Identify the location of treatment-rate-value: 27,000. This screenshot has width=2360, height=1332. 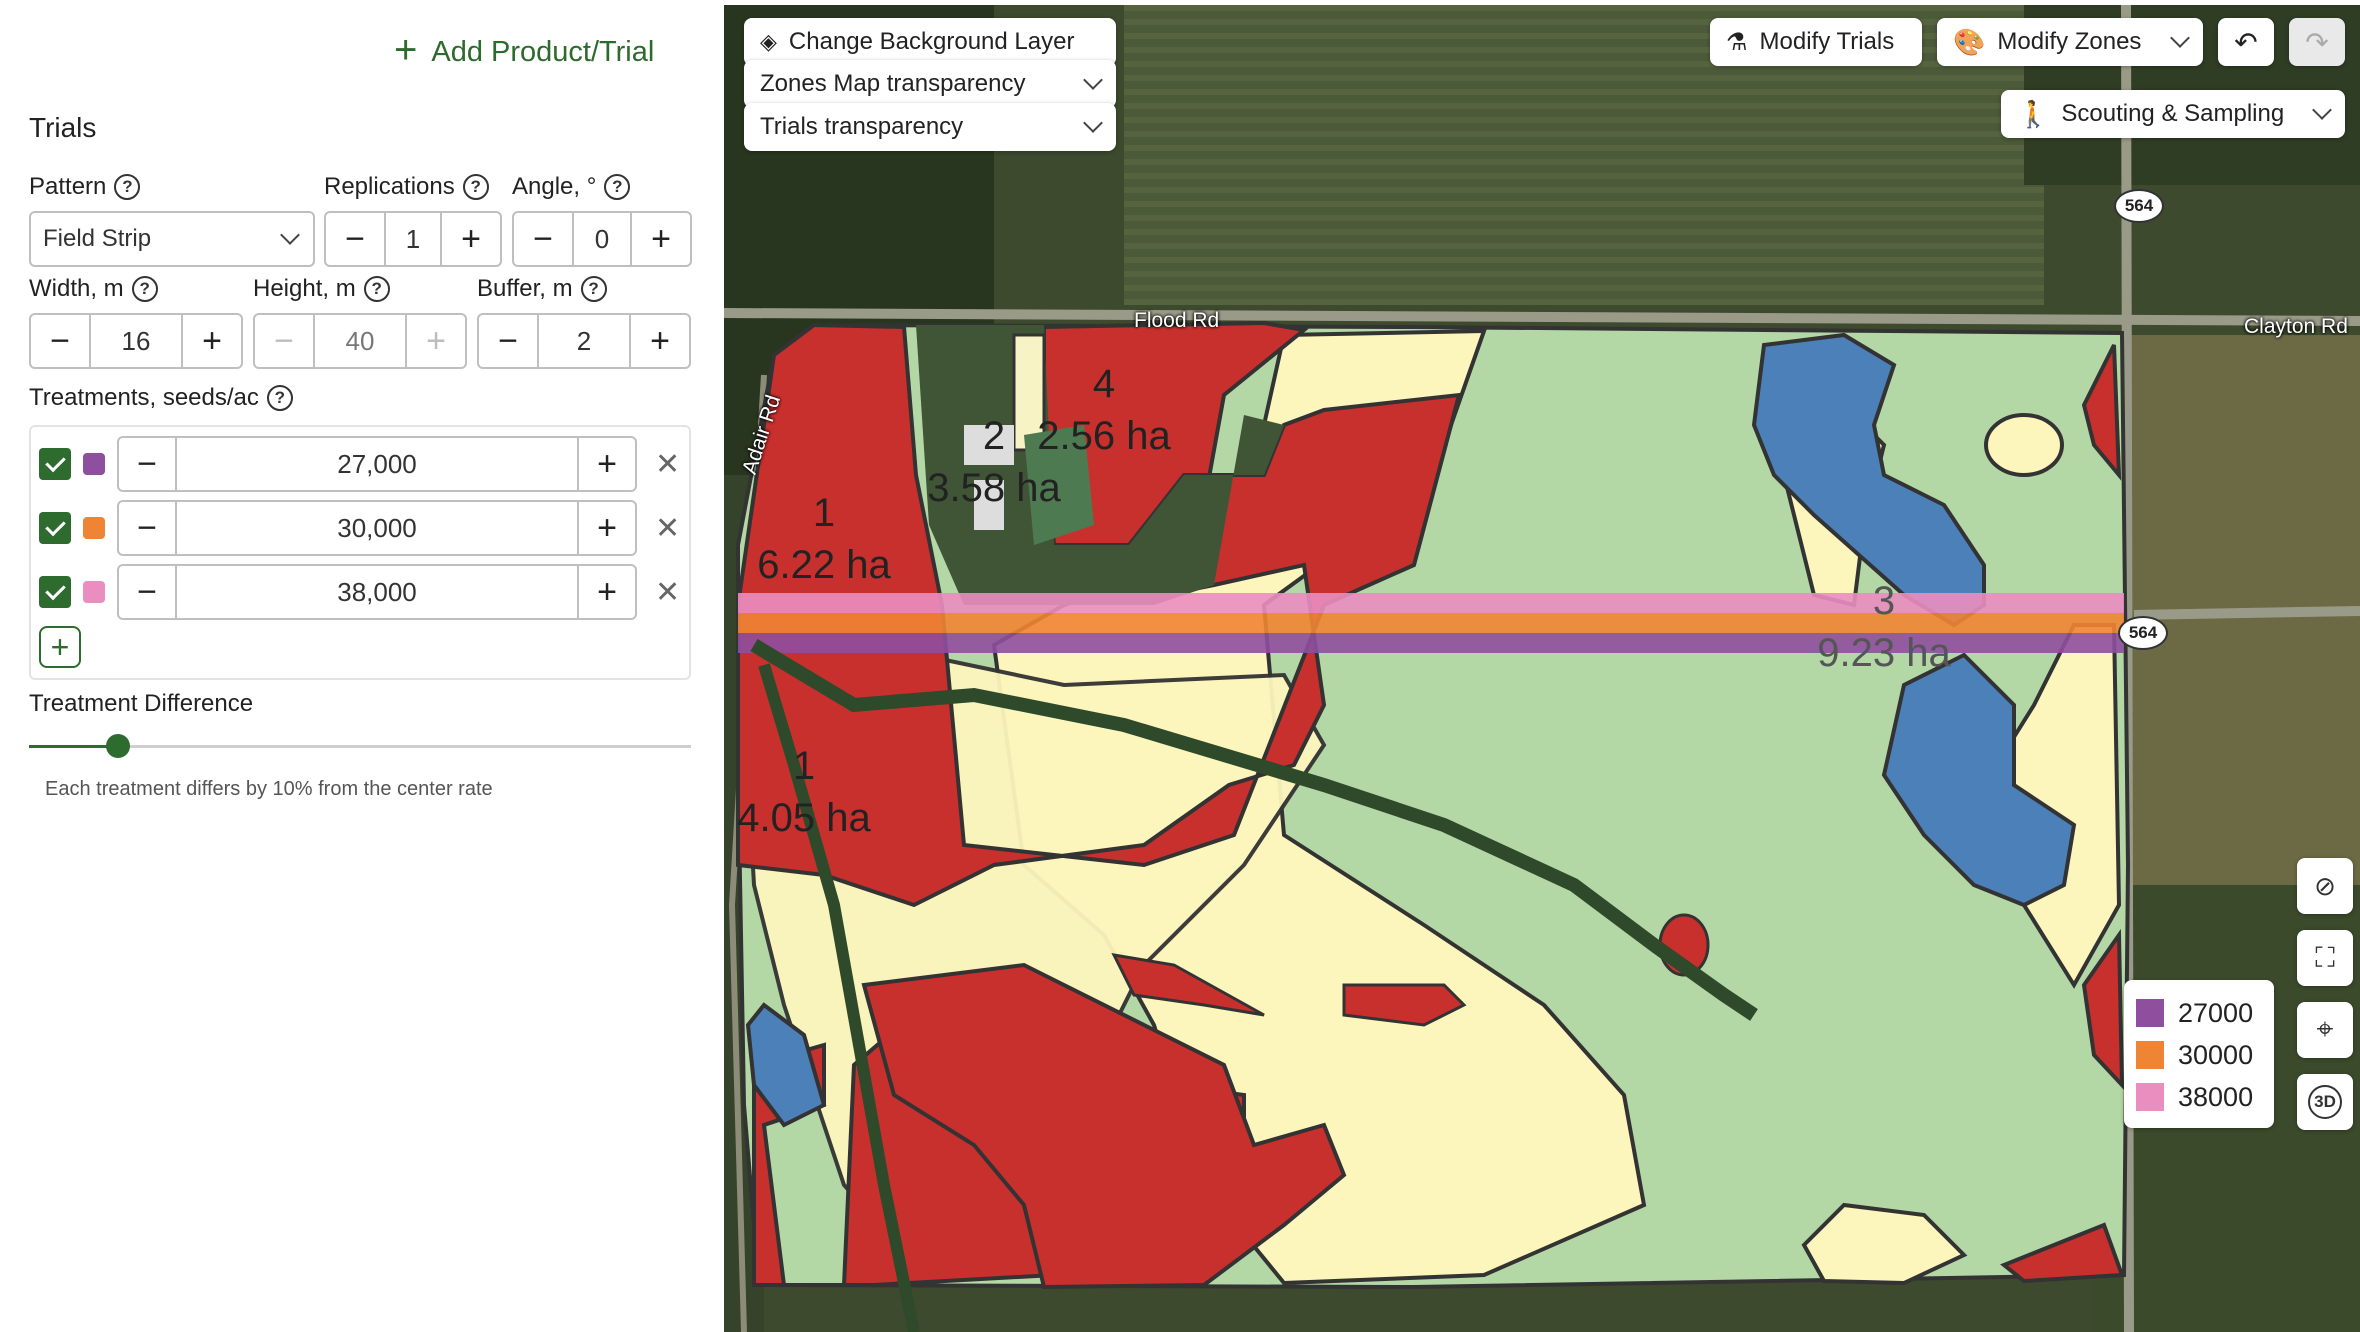
(377, 464).